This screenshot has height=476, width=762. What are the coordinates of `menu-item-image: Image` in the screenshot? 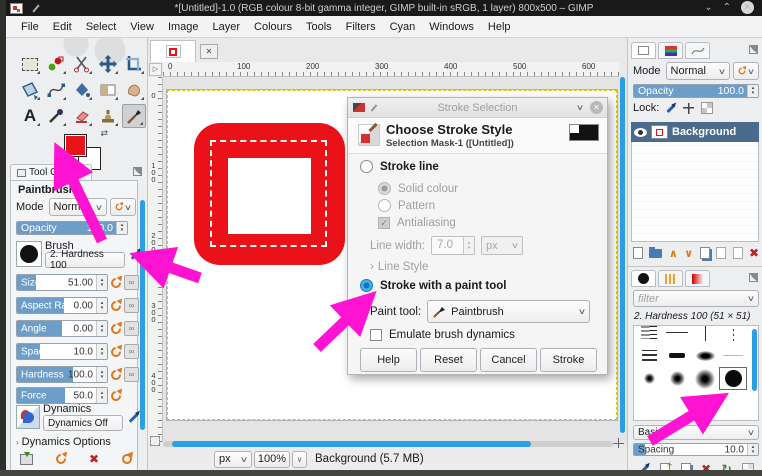 It's located at (183, 27).